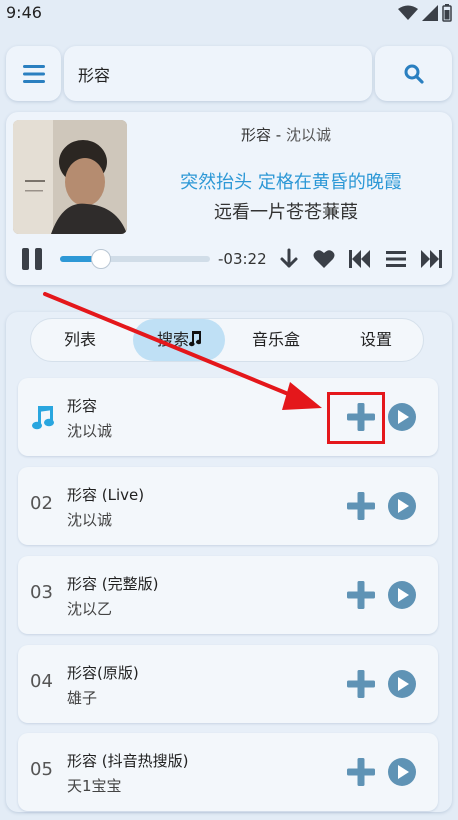 Image resolution: width=458 pixels, height=820 pixels. I want to click on search-icon, so click(414, 74).